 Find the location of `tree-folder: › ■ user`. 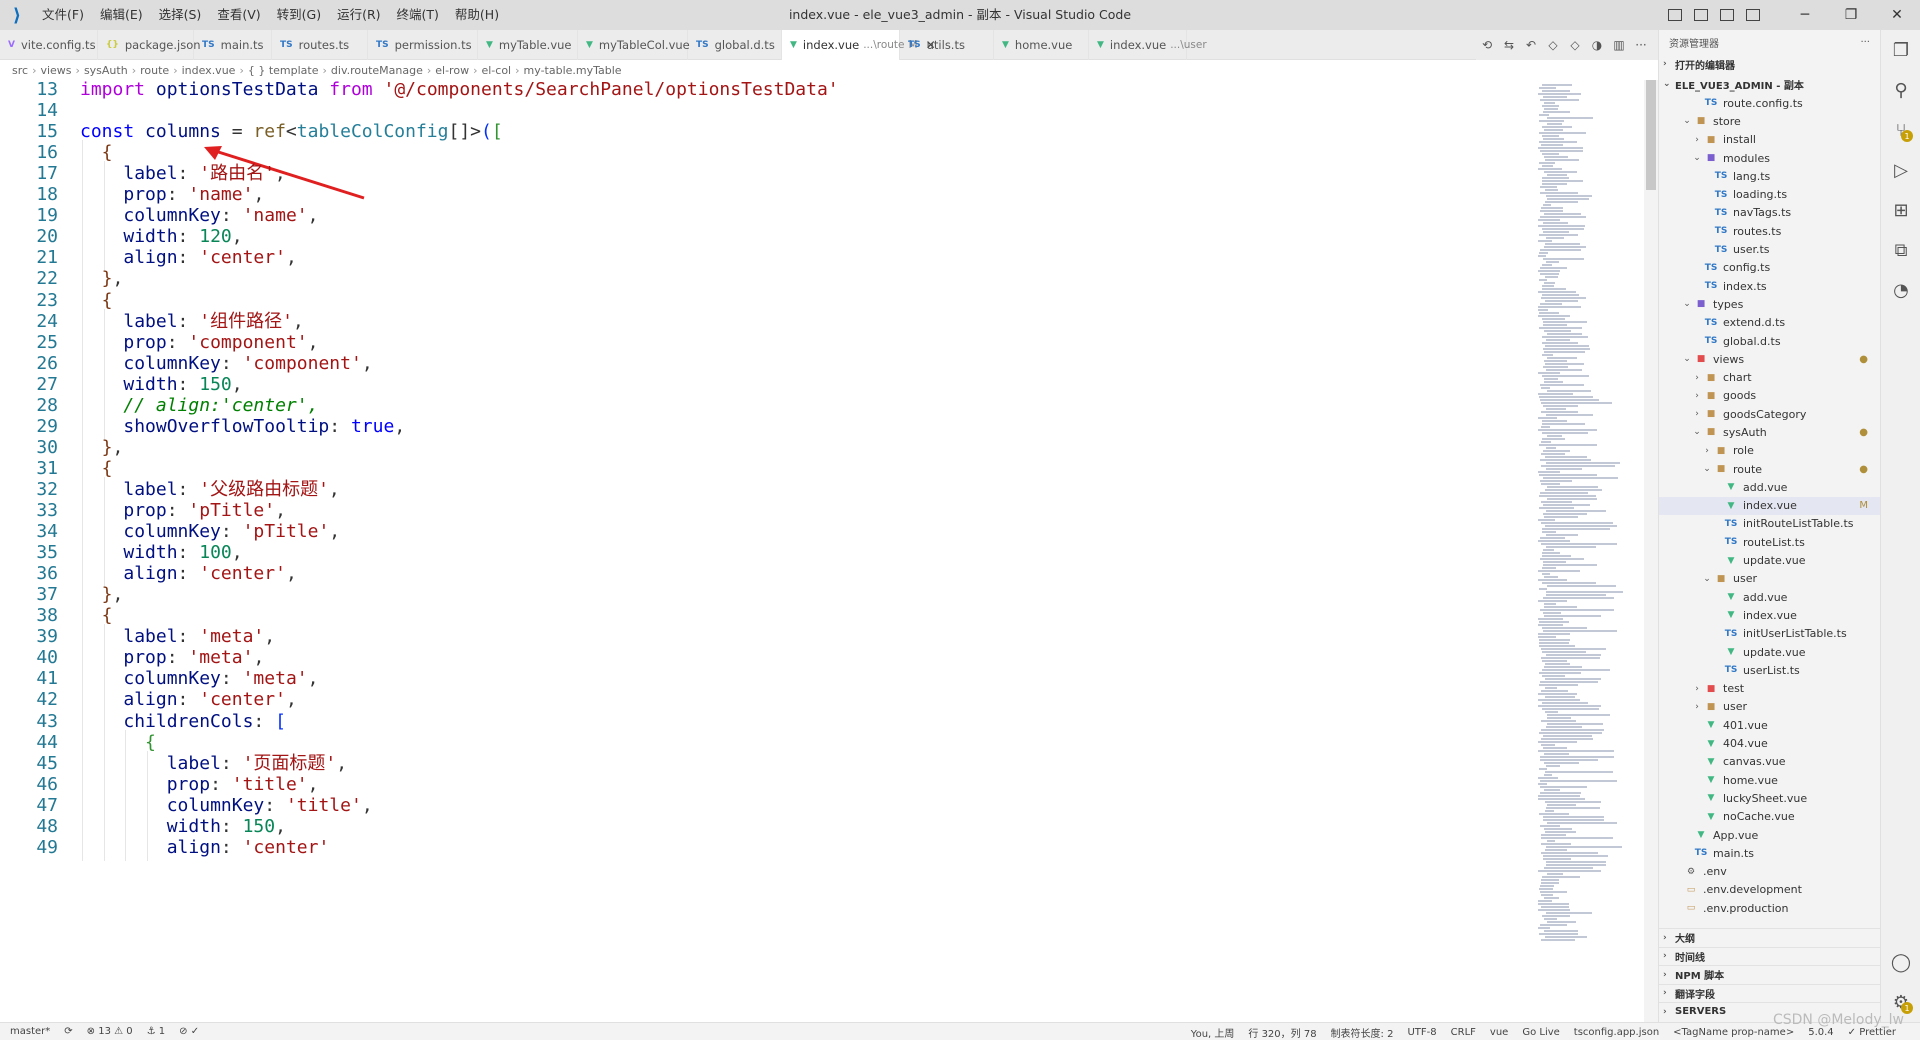

tree-folder: › ■ user is located at coordinates (1769, 707).